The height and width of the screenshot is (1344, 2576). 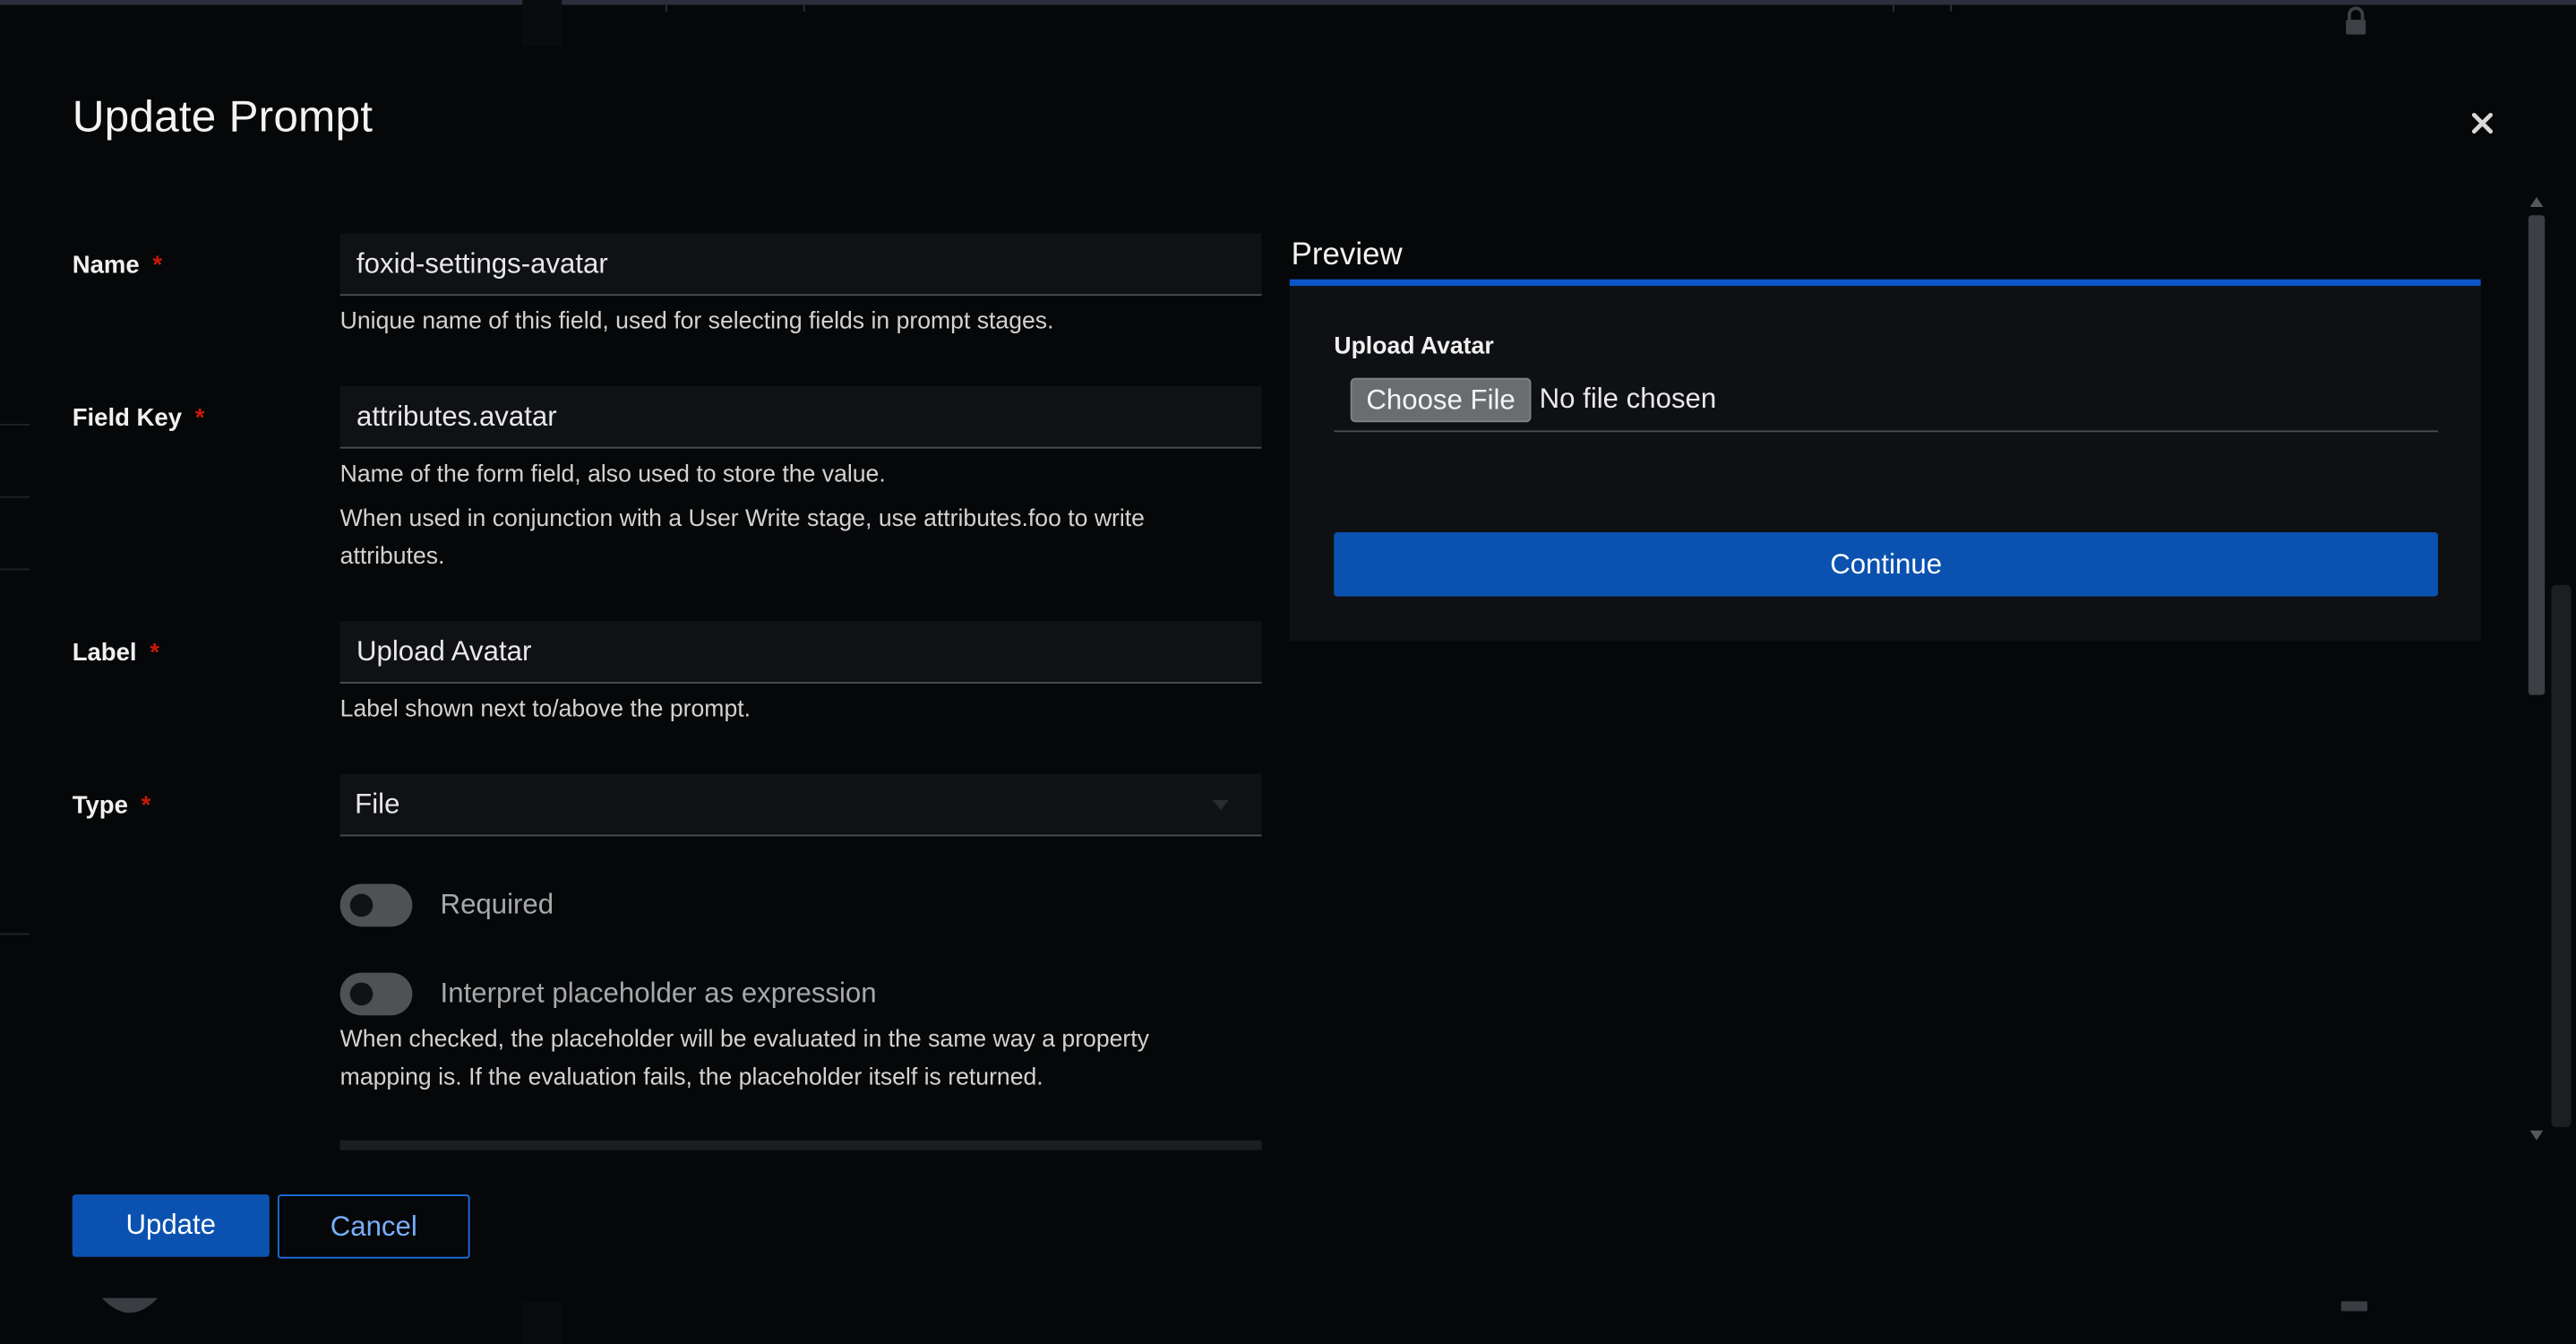 What do you see at coordinates (1628, 399) in the screenshot?
I see `file-status-text: No file chosen` at bounding box center [1628, 399].